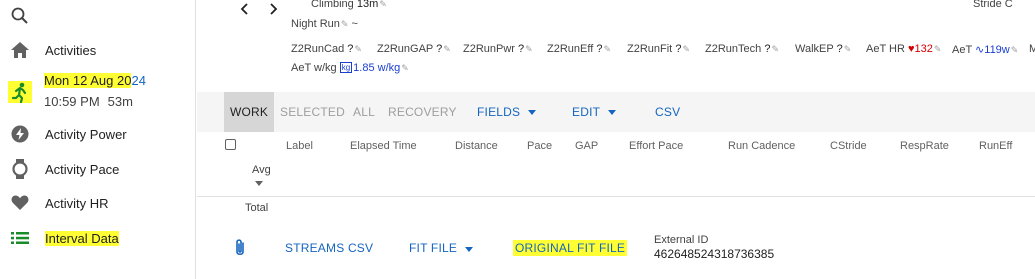 This screenshot has width=1035, height=279. I want to click on column-header-resprate: RespRate, so click(924, 146).